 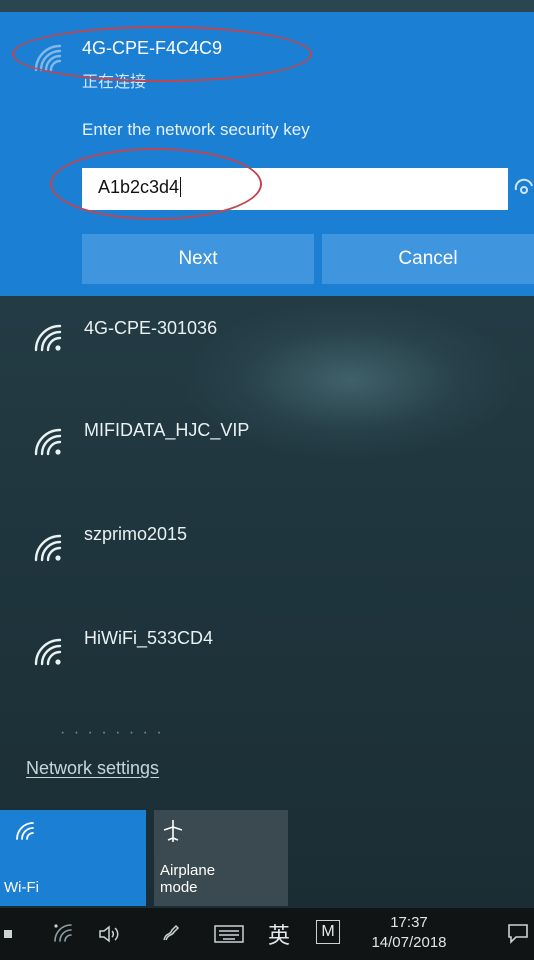 What do you see at coordinates (523, 189) in the screenshot?
I see `reveal-password-icon` at bounding box center [523, 189].